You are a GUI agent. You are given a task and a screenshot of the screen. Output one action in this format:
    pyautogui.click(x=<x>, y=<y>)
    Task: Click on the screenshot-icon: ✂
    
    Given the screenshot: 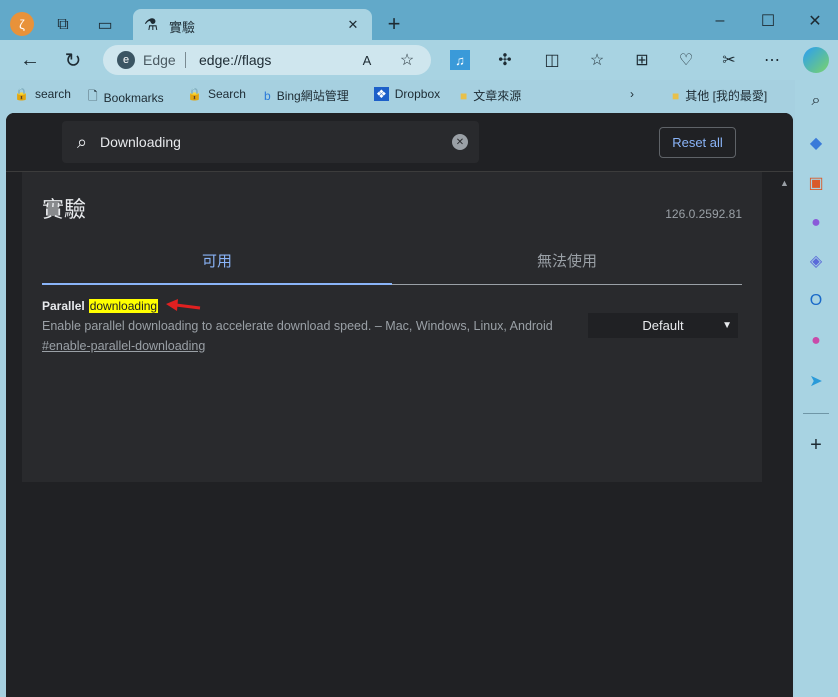 What is the action you would take?
    pyautogui.click(x=729, y=60)
    